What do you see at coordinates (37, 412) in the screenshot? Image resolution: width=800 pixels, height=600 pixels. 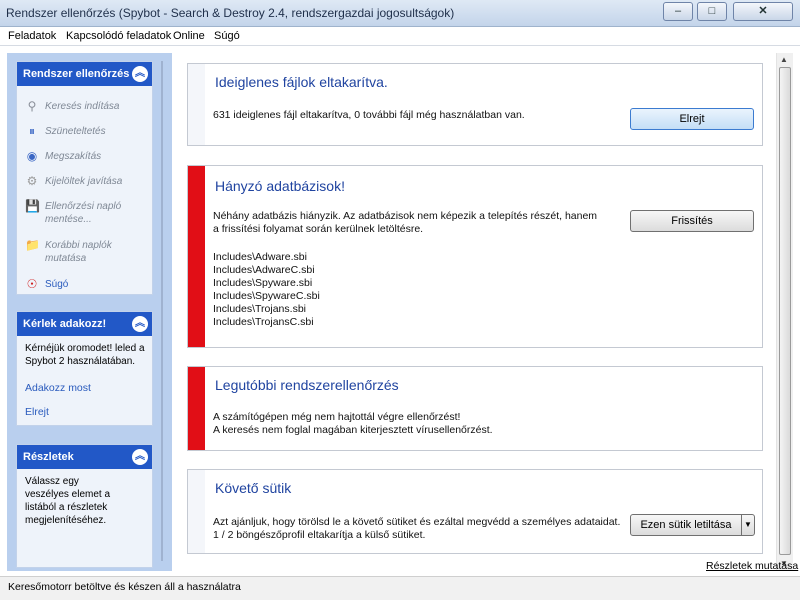 I see `hide-donate-link: Elrejt` at bounding box center [37, 412].